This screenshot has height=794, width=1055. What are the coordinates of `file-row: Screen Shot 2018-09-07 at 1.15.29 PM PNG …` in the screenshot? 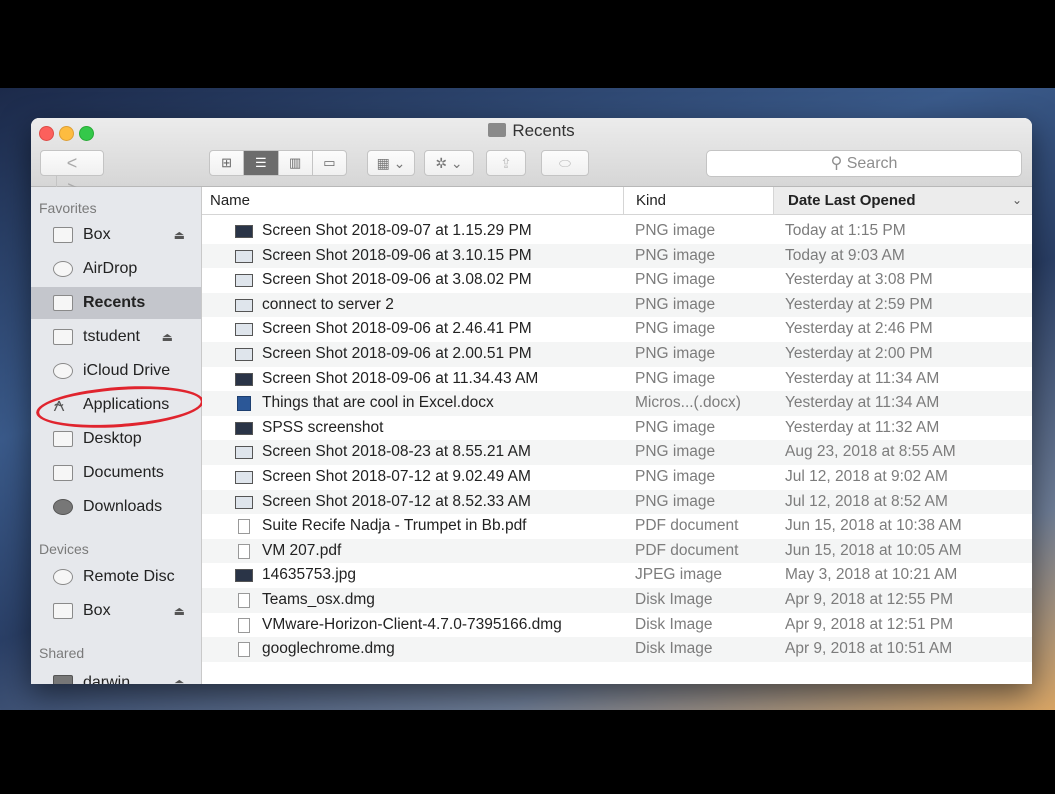 It's located at (617, 231).